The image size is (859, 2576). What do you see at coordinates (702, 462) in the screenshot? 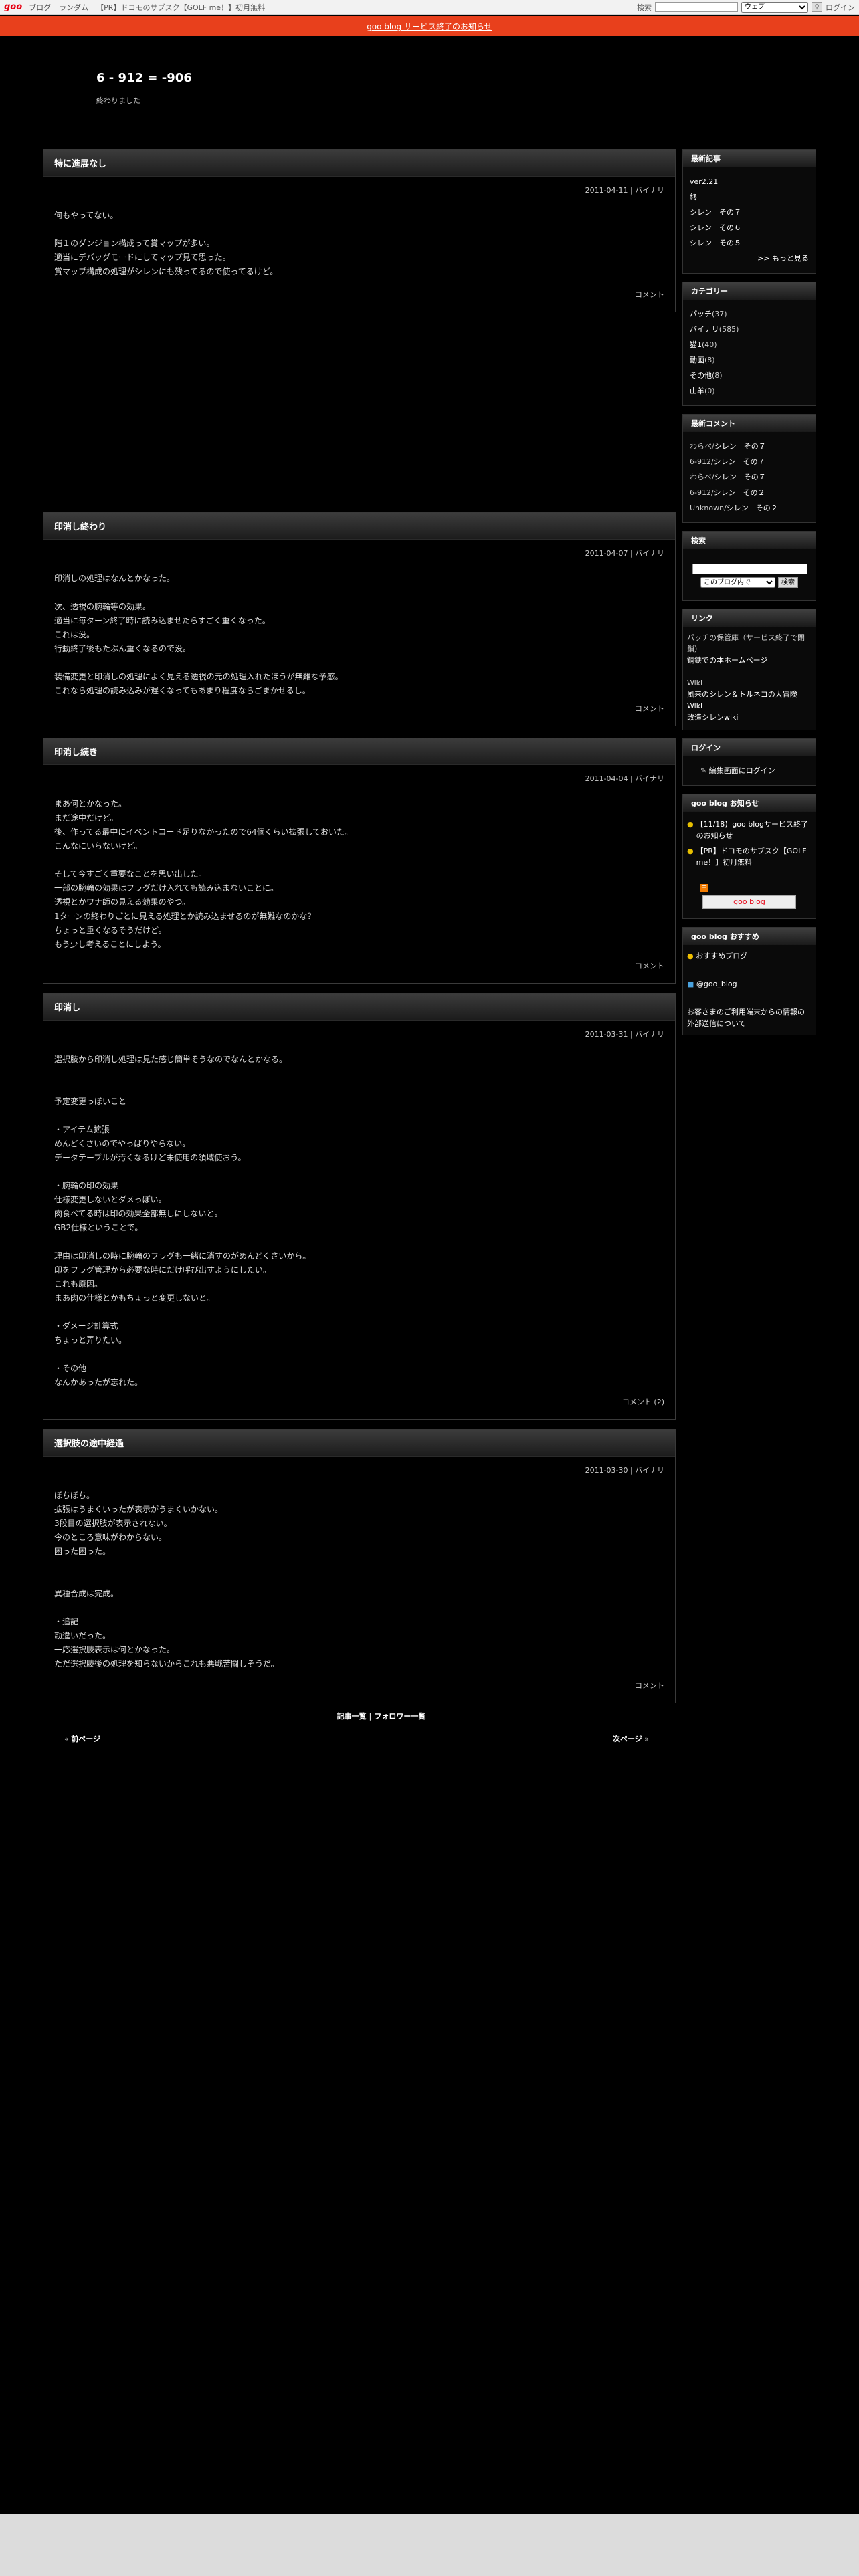
I see `comment-author: 6-912/` at bounding box center [702, 462].